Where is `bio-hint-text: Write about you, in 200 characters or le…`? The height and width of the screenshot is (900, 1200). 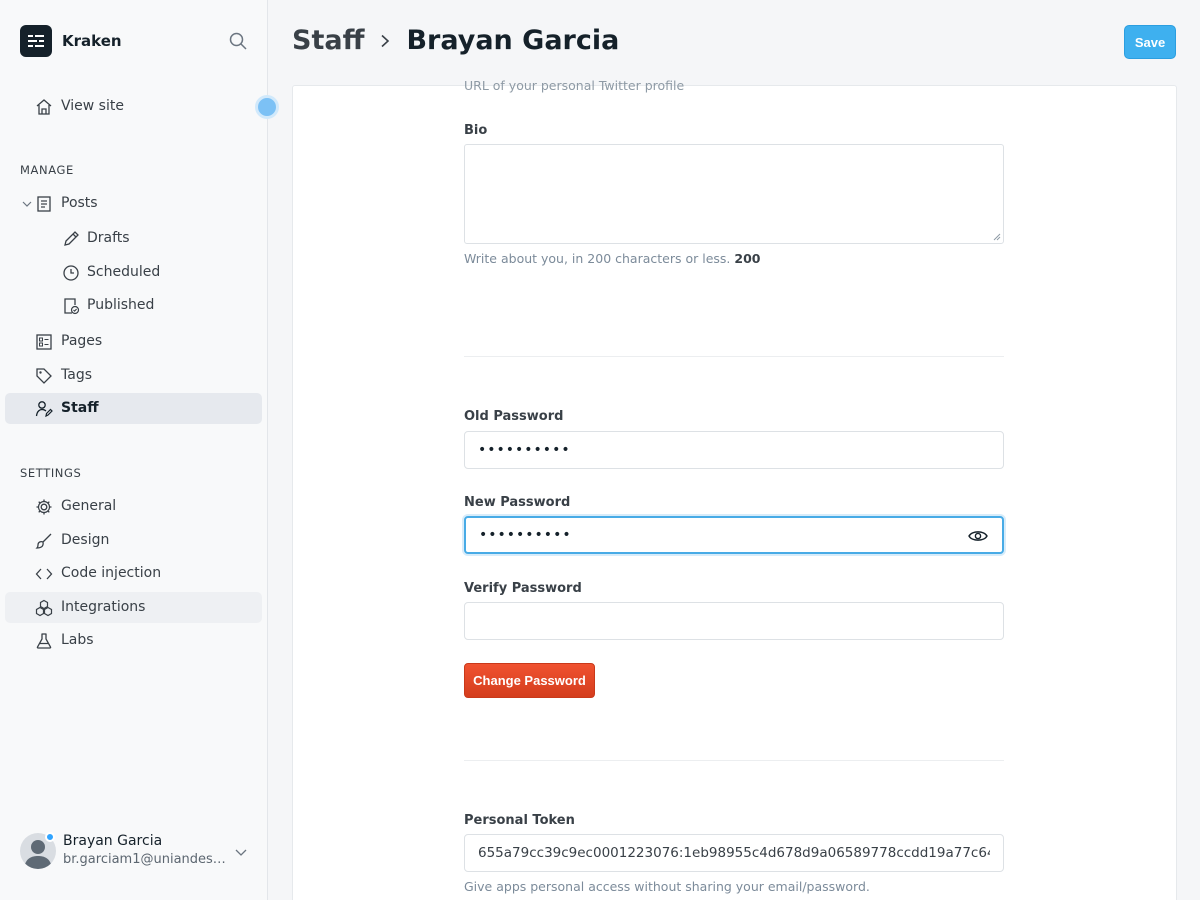 bio-hint-text: Write about you, in 200 characters or le… is located at coordinates (597, 258).